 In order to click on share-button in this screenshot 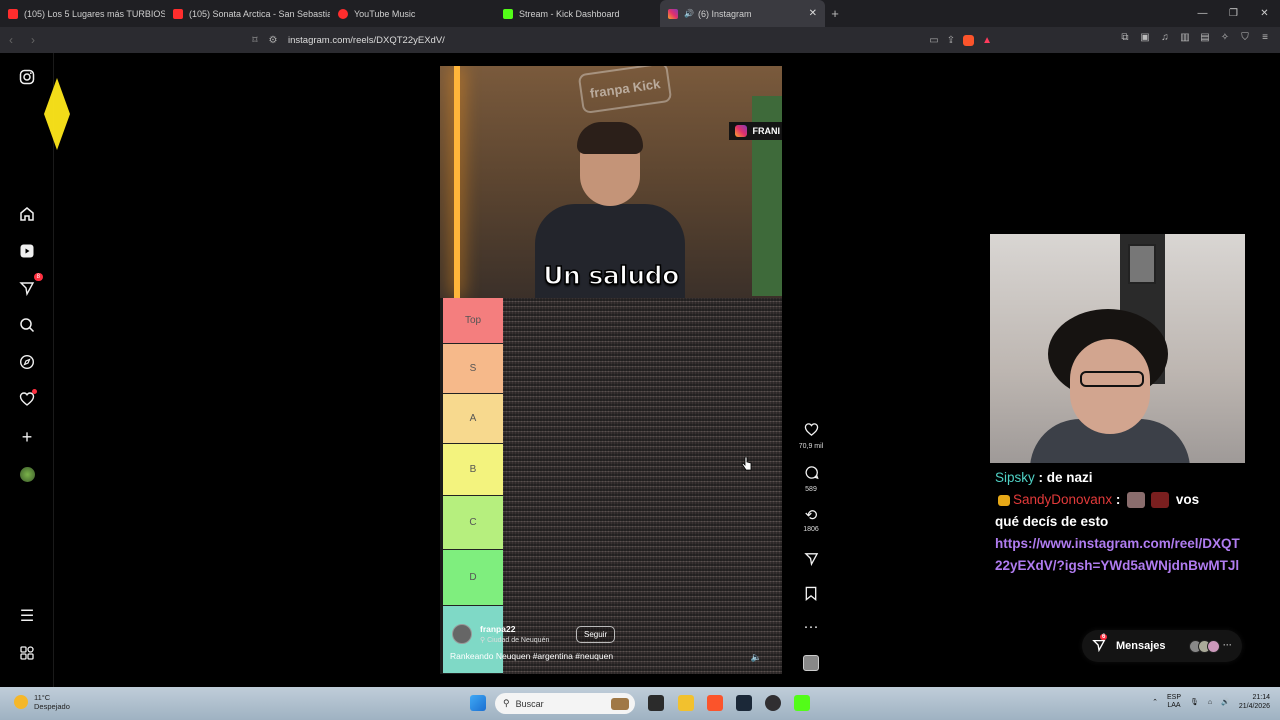, I will do `click(811, 560)`.